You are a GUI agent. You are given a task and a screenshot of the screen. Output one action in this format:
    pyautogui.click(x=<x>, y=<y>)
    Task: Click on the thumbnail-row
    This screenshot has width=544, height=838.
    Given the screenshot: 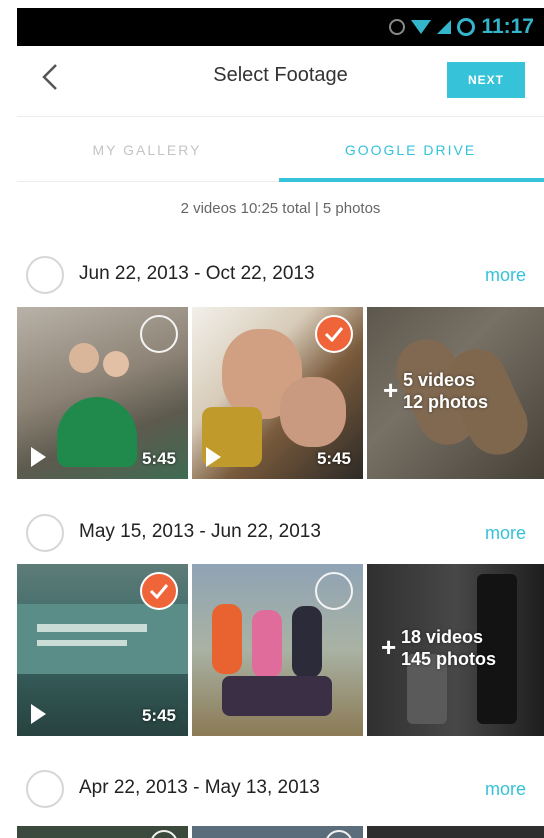 What is the action you would take?
    pyautogui.click(x=280, y=832)
    